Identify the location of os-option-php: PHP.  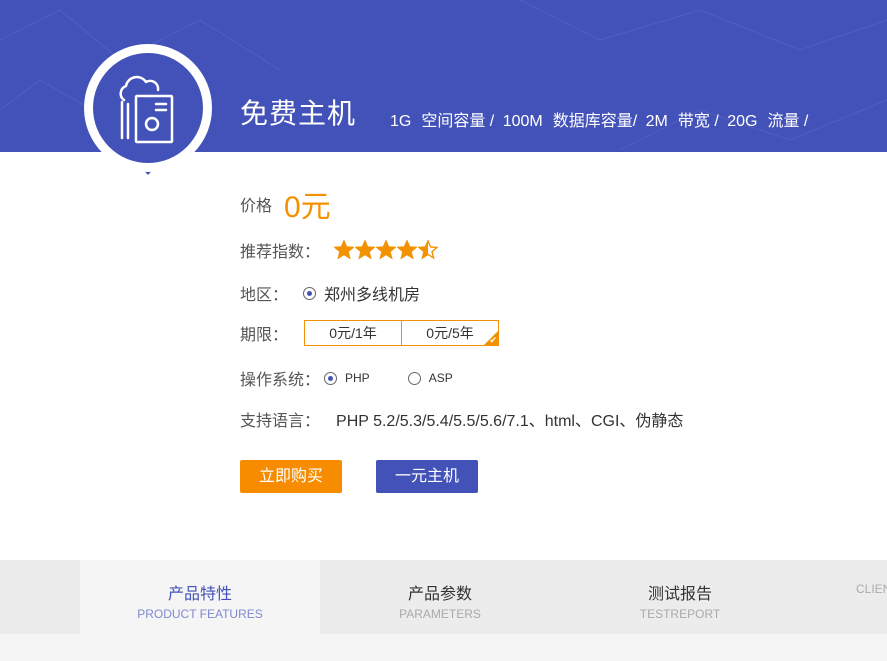
(357, 378).